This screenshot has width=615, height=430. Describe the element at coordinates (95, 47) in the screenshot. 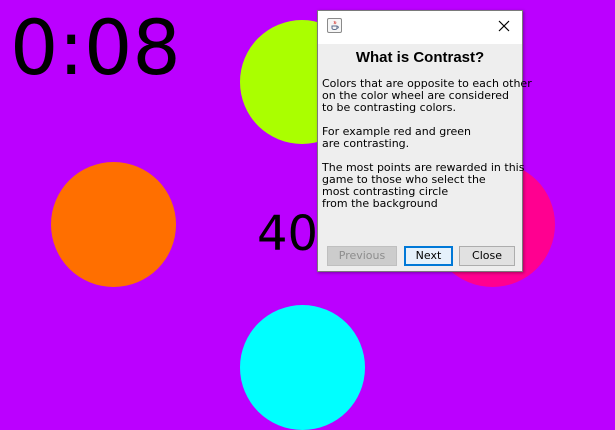

I see `timer-display: 0:08` at that location.